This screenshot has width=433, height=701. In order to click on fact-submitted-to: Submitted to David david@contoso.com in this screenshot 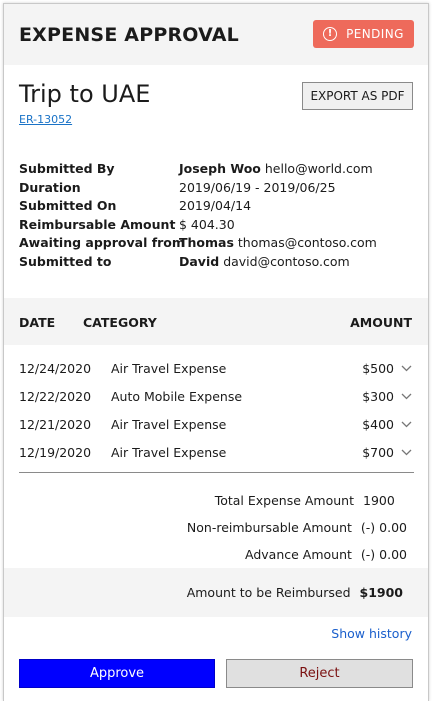, I will do `click(198, 262)`.